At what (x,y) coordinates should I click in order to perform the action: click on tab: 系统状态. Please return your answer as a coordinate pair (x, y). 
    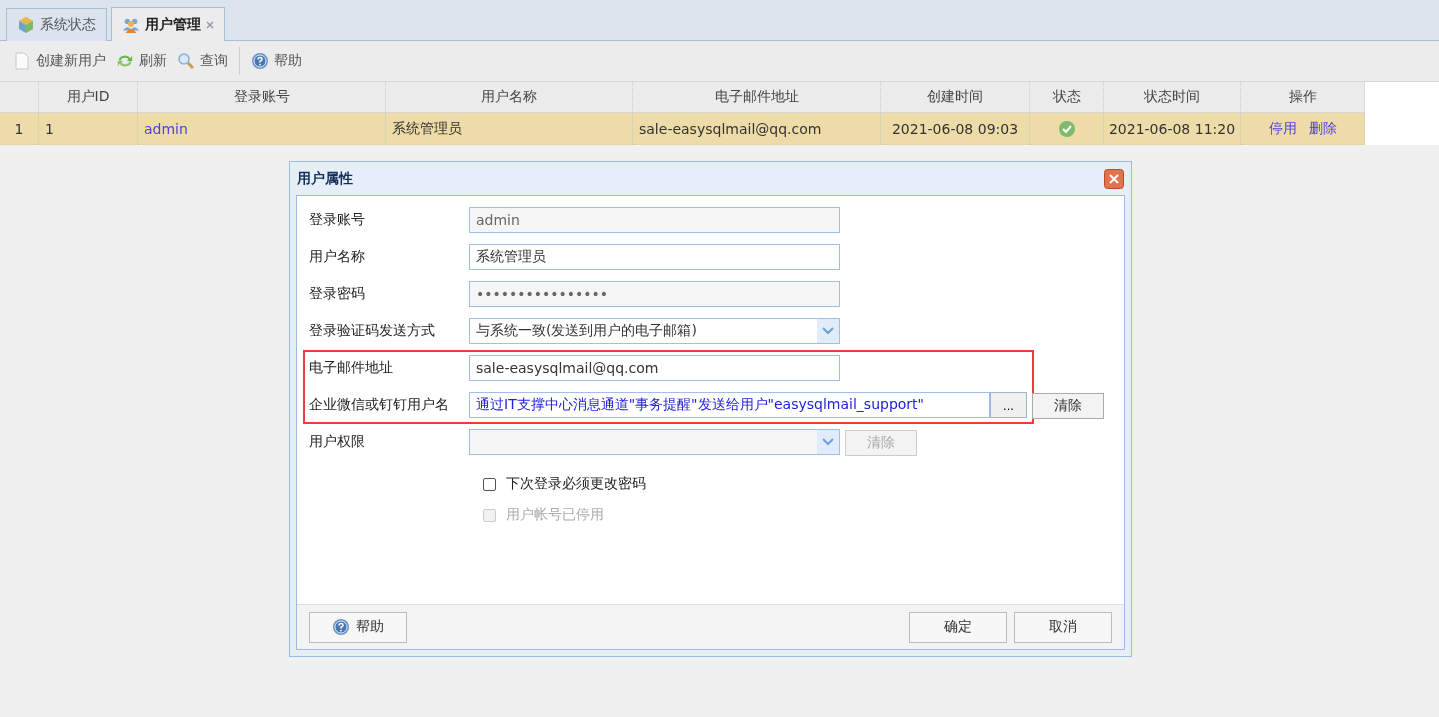
    Looking at the image, I should click on (56, 24).